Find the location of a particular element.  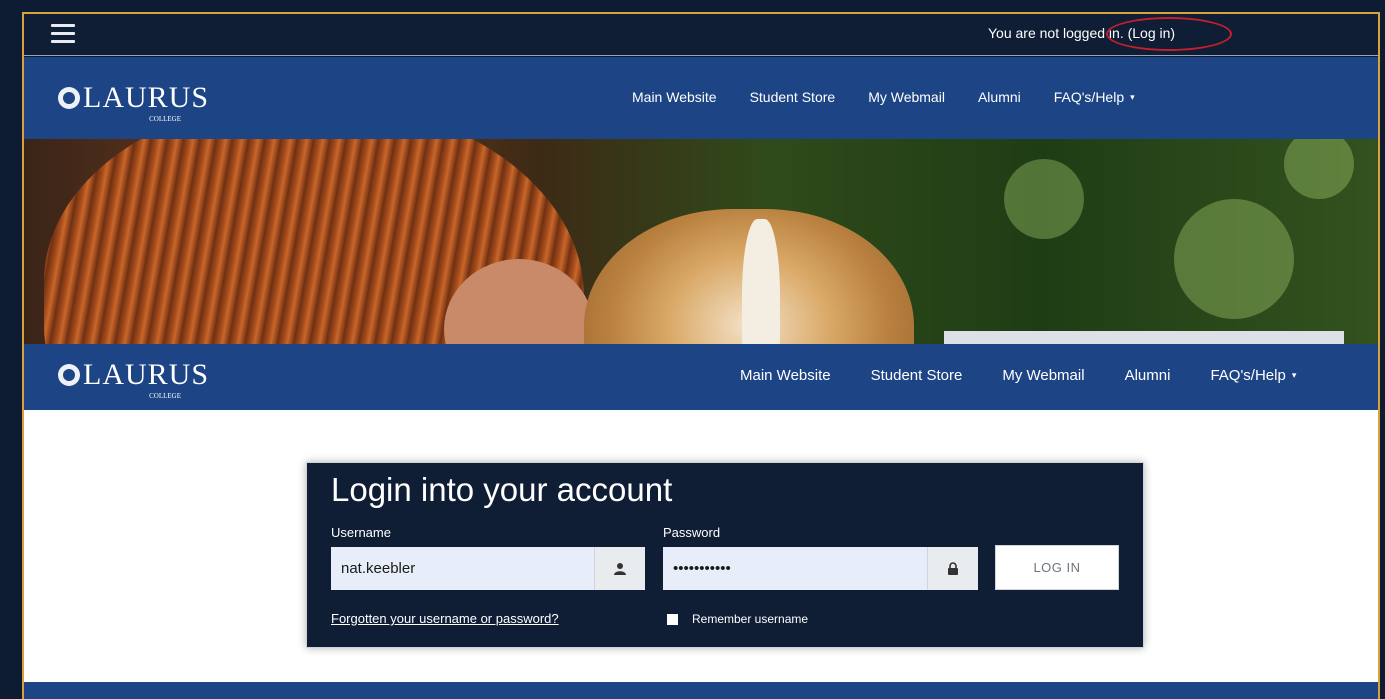

login-title: Login into your account is located at coordinates (502, 489).